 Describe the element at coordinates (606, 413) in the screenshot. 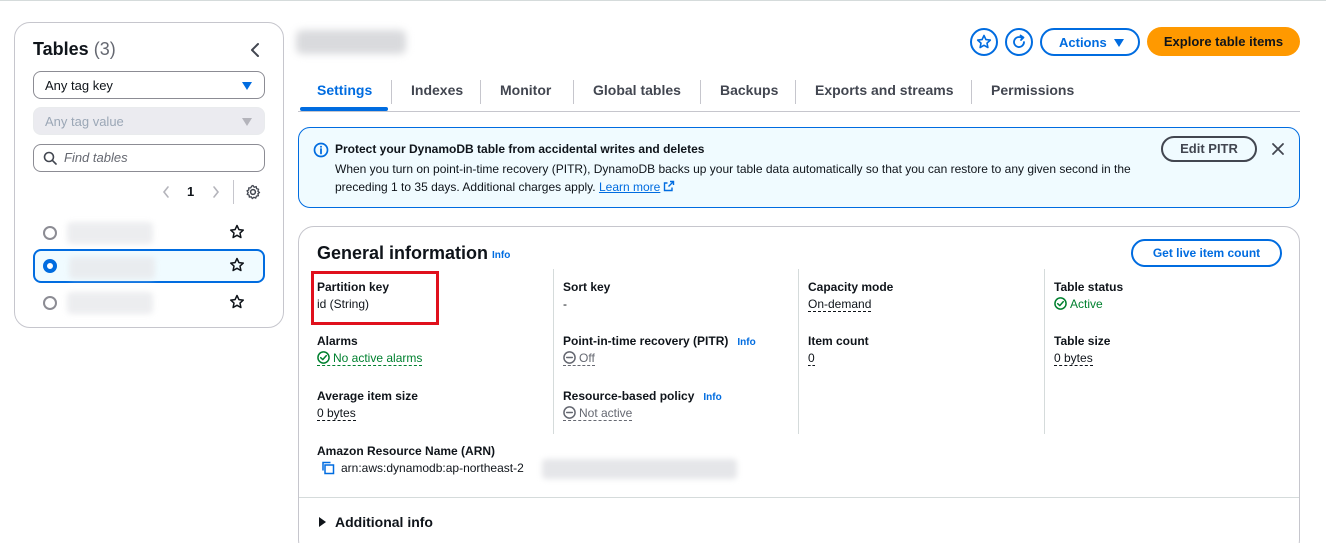

I see `resource-policy-value-text: Not active` at that location.